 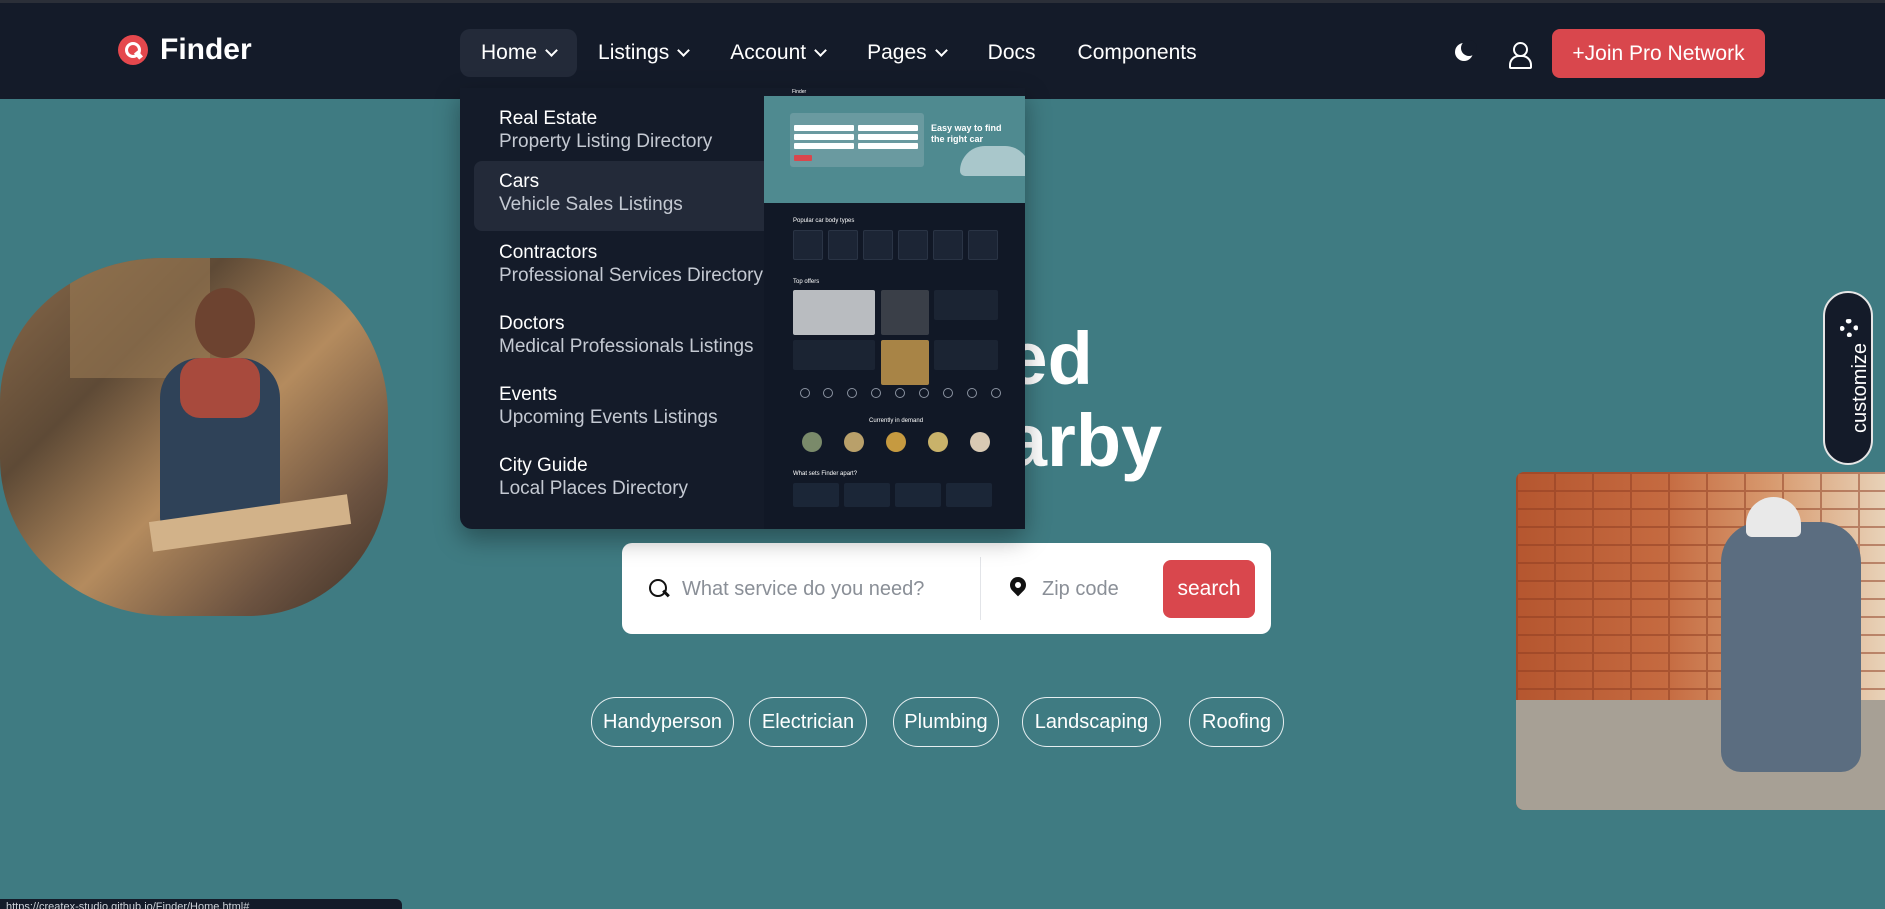 What do you see at coordinates (548, 118) in the screenshot?
I see `menu-item-title: Real Estate` at bounding box center [548, 118].